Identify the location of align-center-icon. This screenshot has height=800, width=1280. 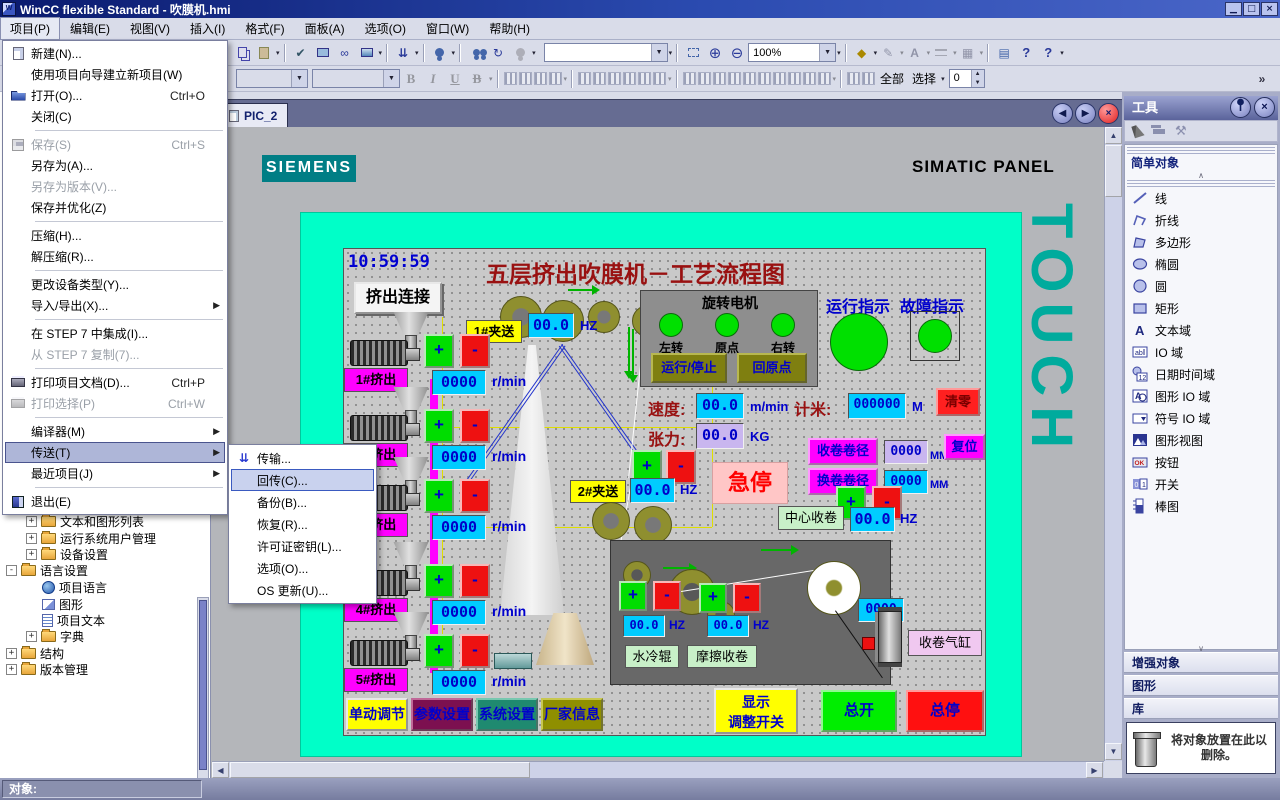
(704, 78).